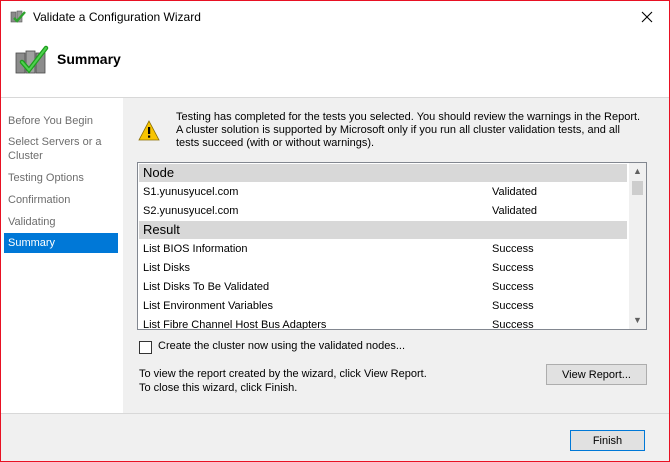 The height and width of the screenshot is (462, 670). Describe the element at coordinates (59, 149) in the screenshot. I see `nav-item-select-servers: Select Servers or a Cluster` at that location.